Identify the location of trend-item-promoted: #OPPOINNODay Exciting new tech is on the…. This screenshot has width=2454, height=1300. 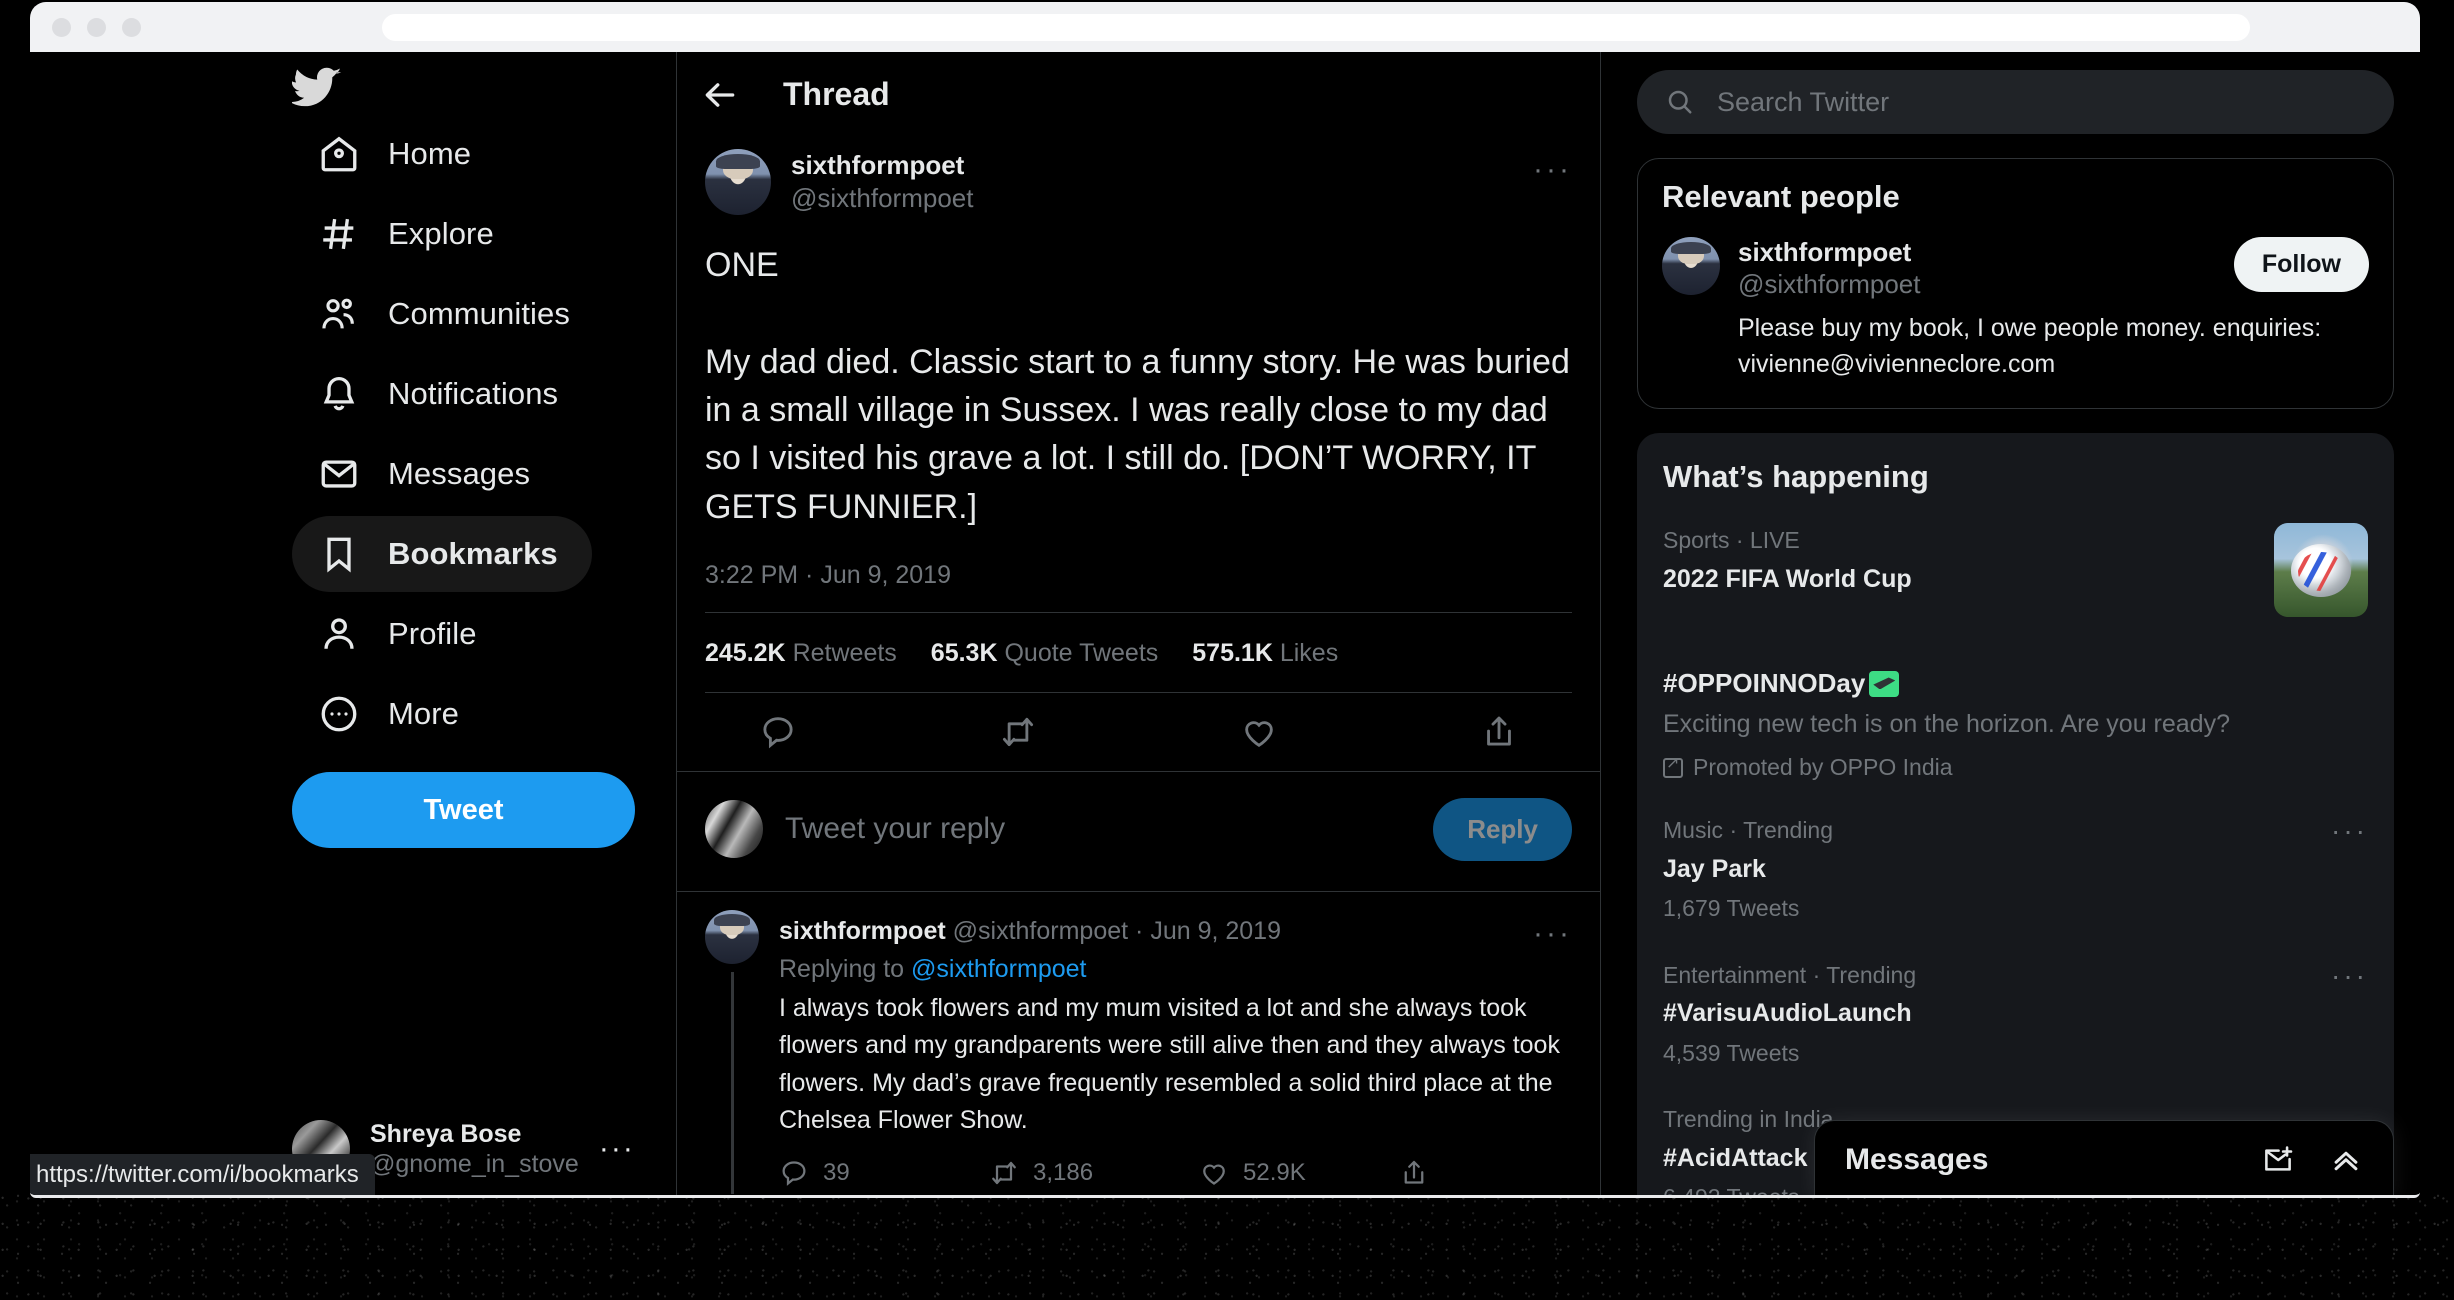
(2015, 717).